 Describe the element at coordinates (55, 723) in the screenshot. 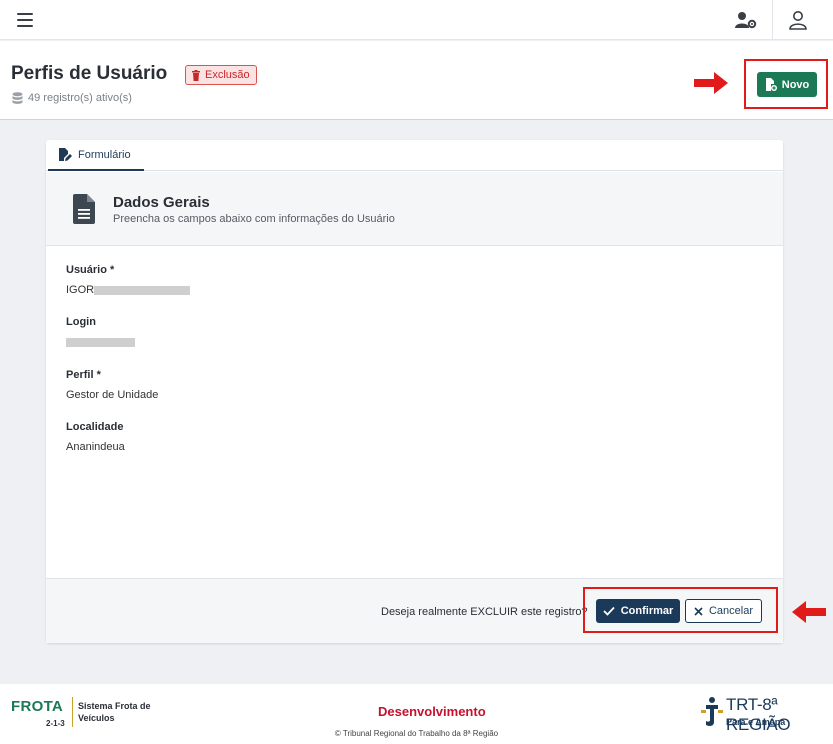

I see `app-version: 2-1-3` at that location.